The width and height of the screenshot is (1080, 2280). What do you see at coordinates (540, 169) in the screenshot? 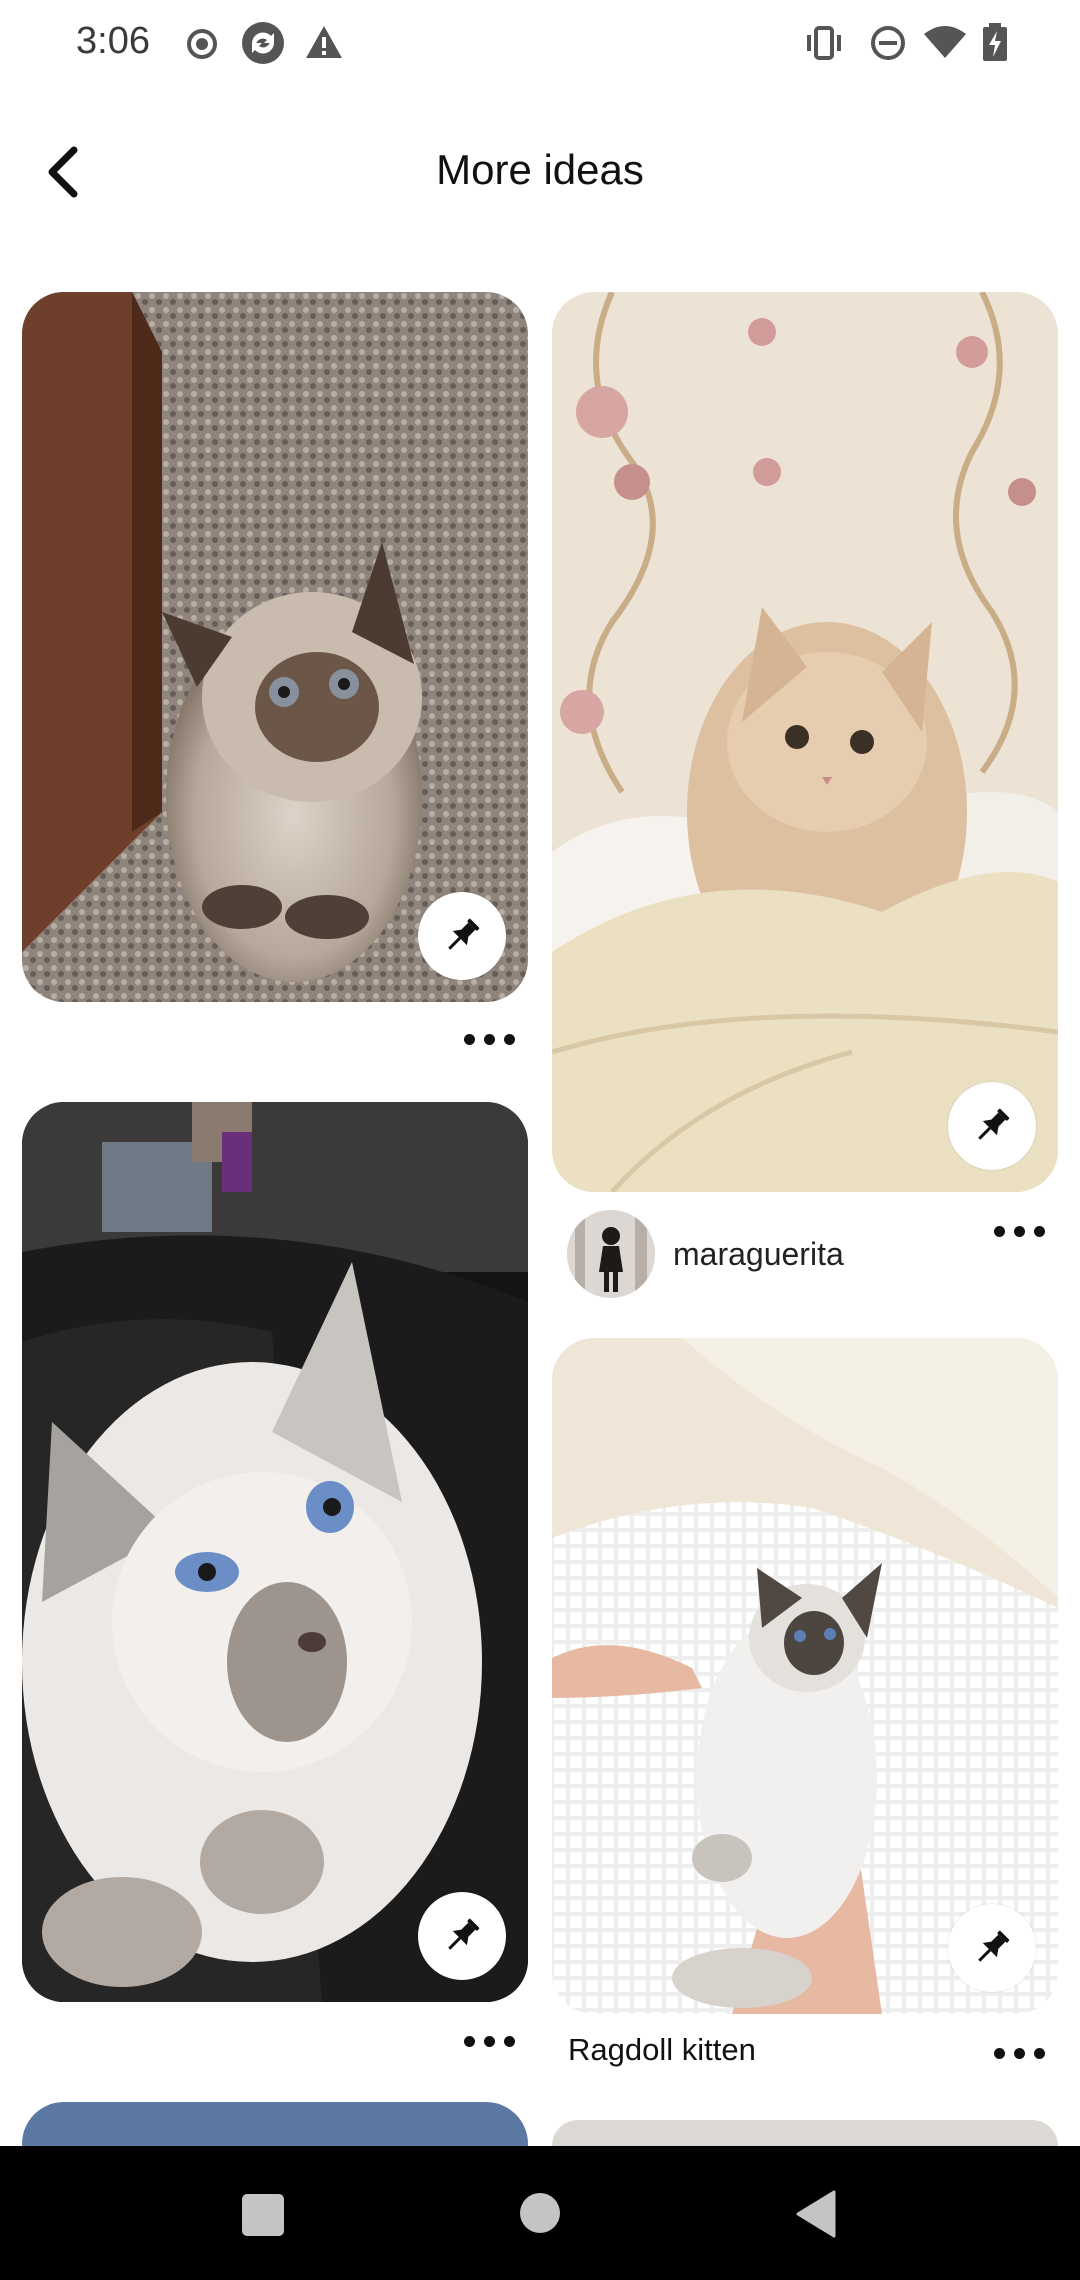
I see `page-title: More ideas` at bounding box center [540, 169].